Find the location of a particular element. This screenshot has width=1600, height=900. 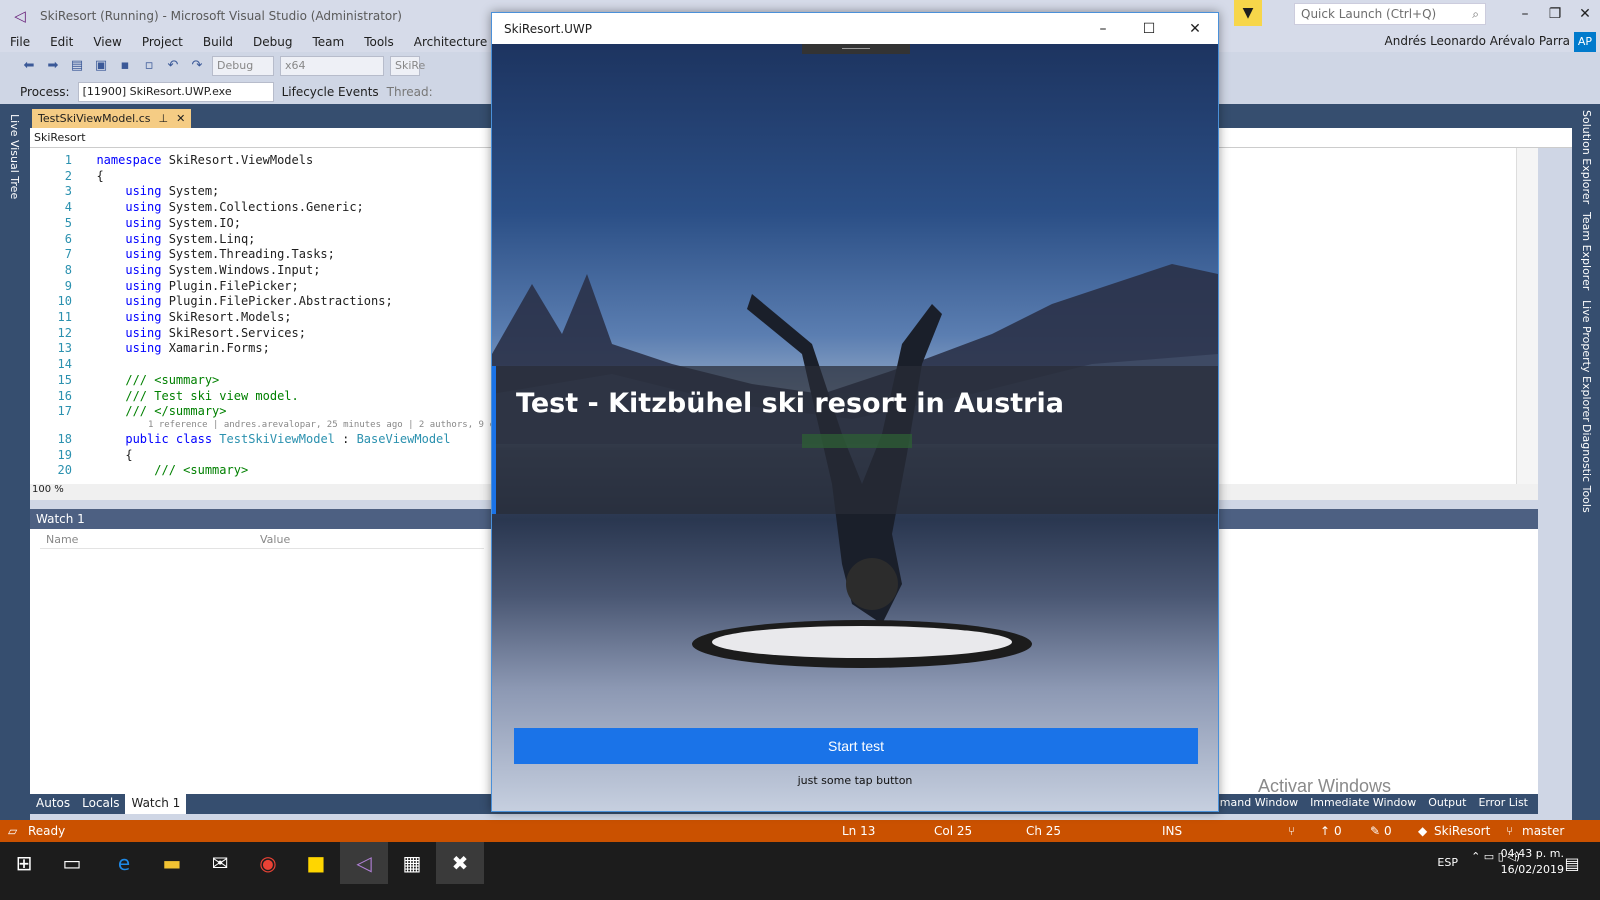

code-text: using System.Threading.Tasks; is located at coordinates (208, 254).